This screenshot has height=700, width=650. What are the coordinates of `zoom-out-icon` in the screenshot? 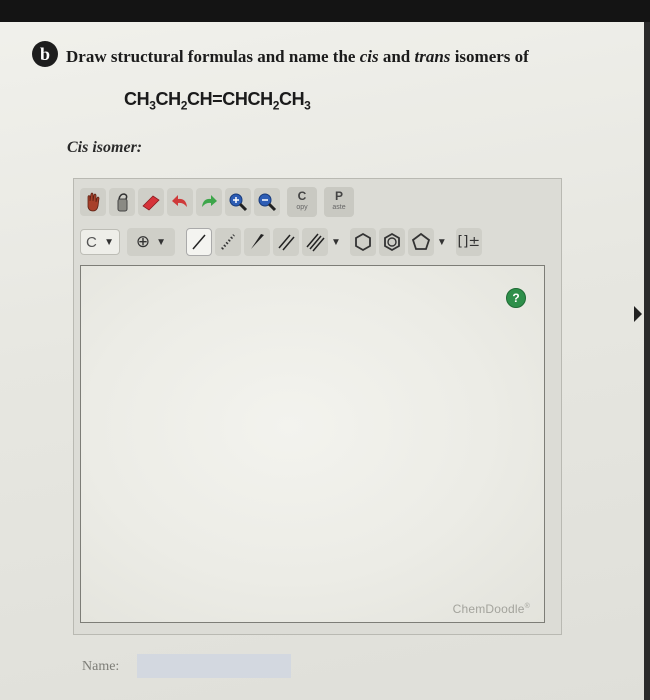 It's located at (267, 202).